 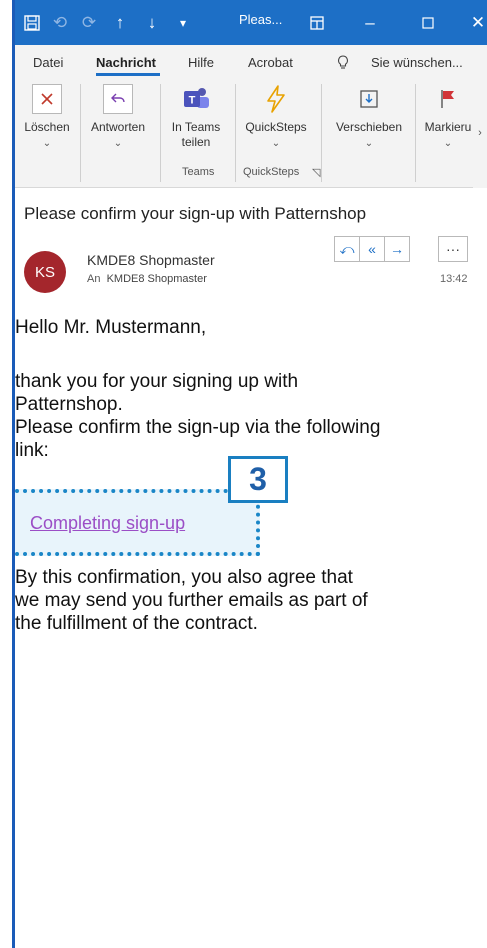 What do you see at coordinates (157, 279) in the screenshot?
I see `recipient-name: KMDE8 Shopmaster` at bounding box center [157, 279].